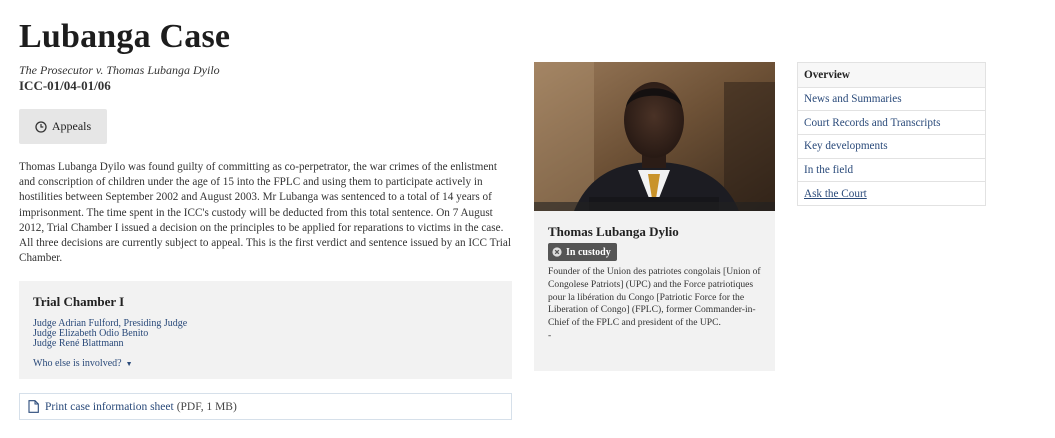  I want to click on print-sheet-link: Print case information sheet, so click(109, 407).